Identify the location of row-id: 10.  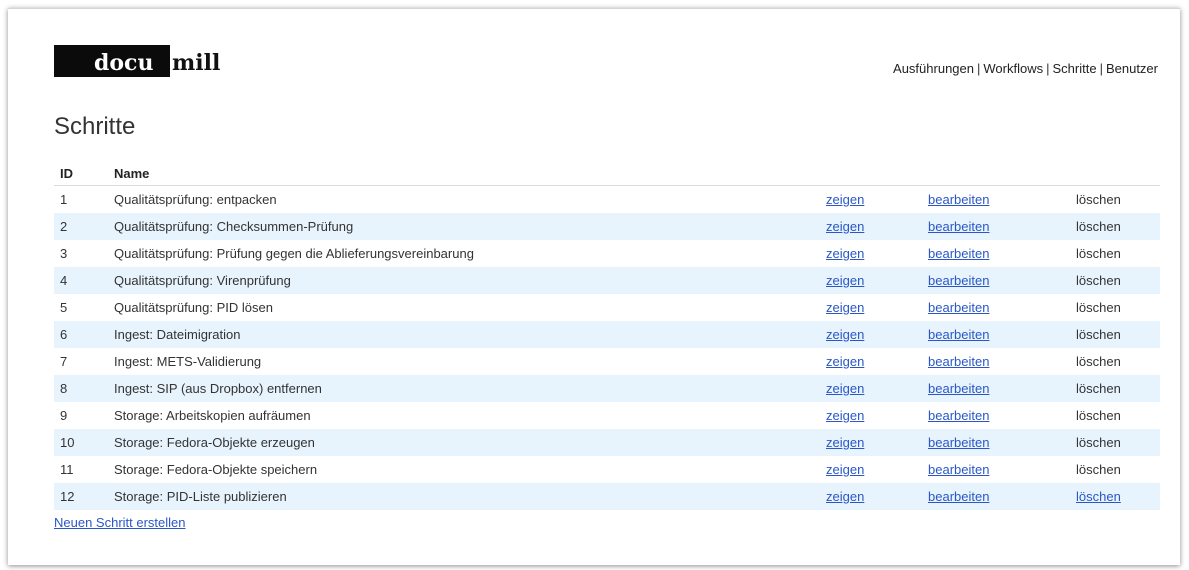
(81, 442).